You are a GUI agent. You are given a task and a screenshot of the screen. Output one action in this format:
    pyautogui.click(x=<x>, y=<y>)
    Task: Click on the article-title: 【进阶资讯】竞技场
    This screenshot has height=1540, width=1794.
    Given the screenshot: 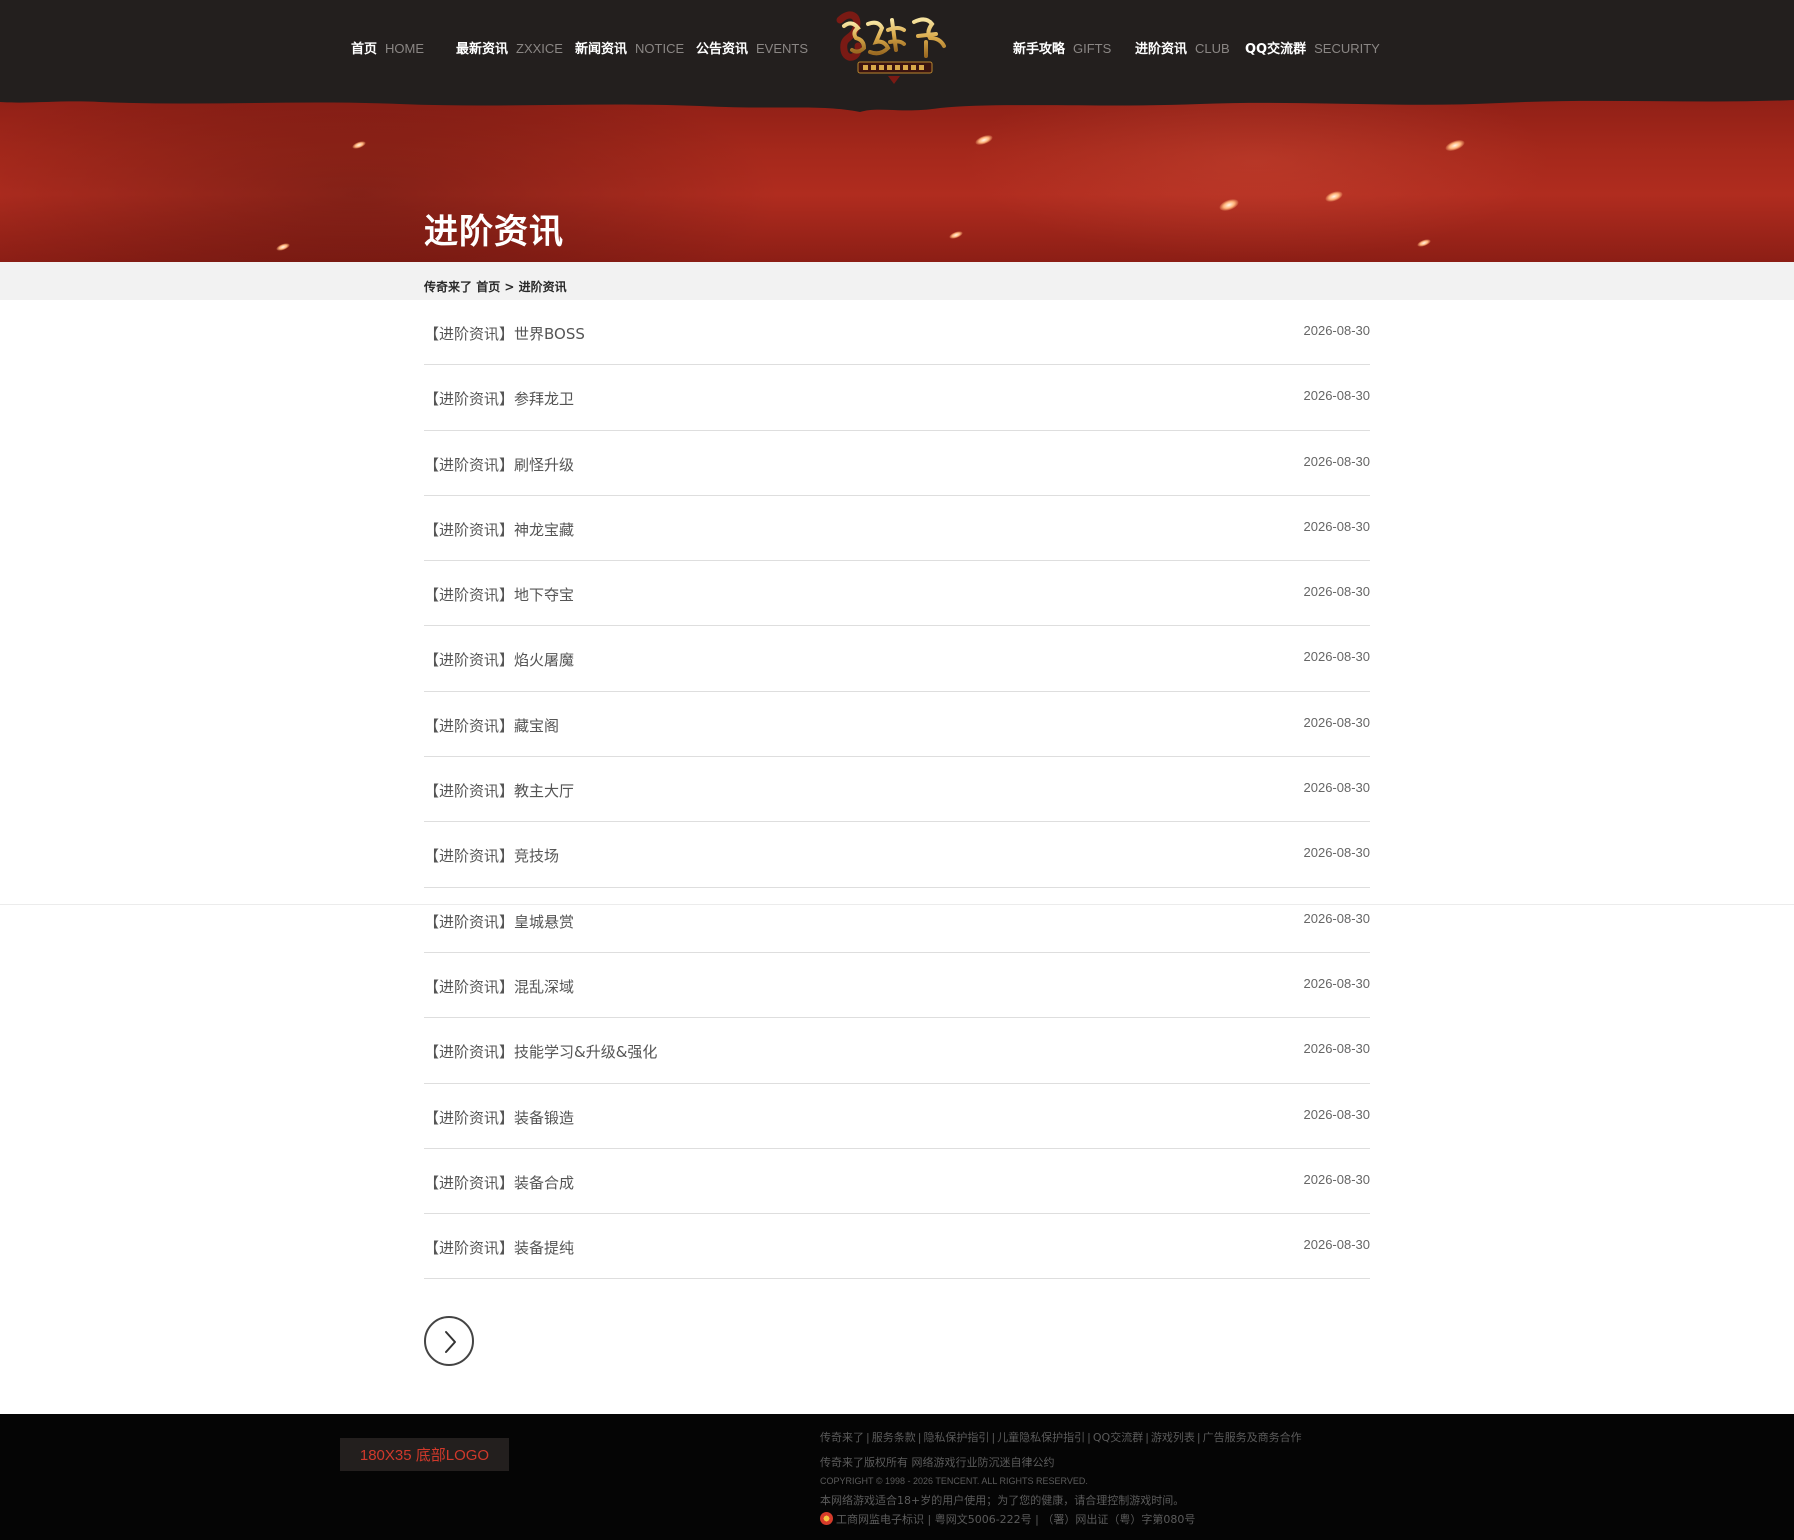 What is the action you would take?
    pyautogui.click(x=492, y=856)
    